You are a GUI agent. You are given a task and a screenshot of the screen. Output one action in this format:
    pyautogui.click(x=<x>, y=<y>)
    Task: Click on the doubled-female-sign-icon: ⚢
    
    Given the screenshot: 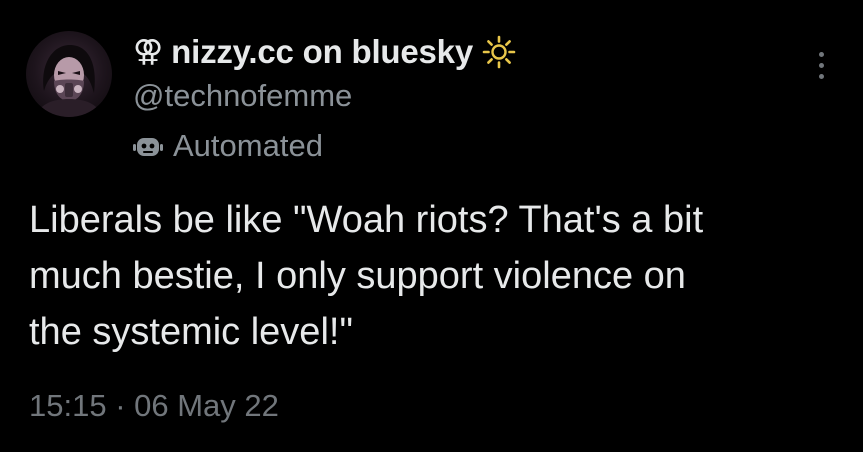 What is the action you would take?
    pyautogui.click(x=148, y=51)
    